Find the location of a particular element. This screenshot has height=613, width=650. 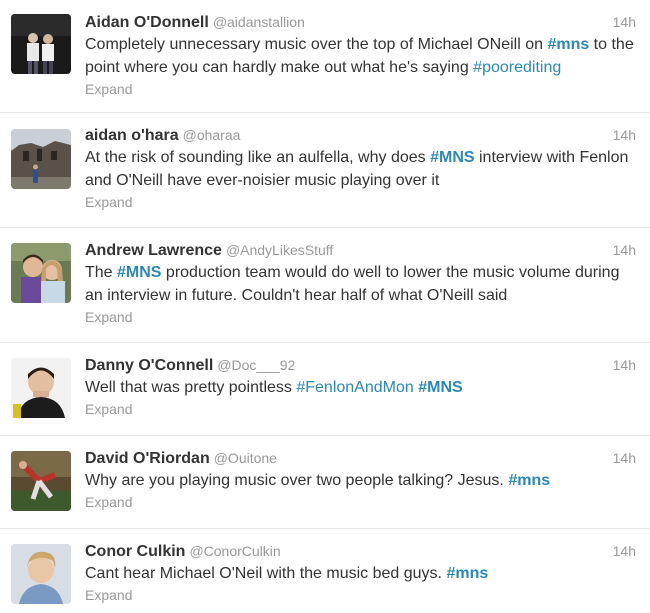

user-name: Andrew Lawrence is located at coordinates (153, 250).